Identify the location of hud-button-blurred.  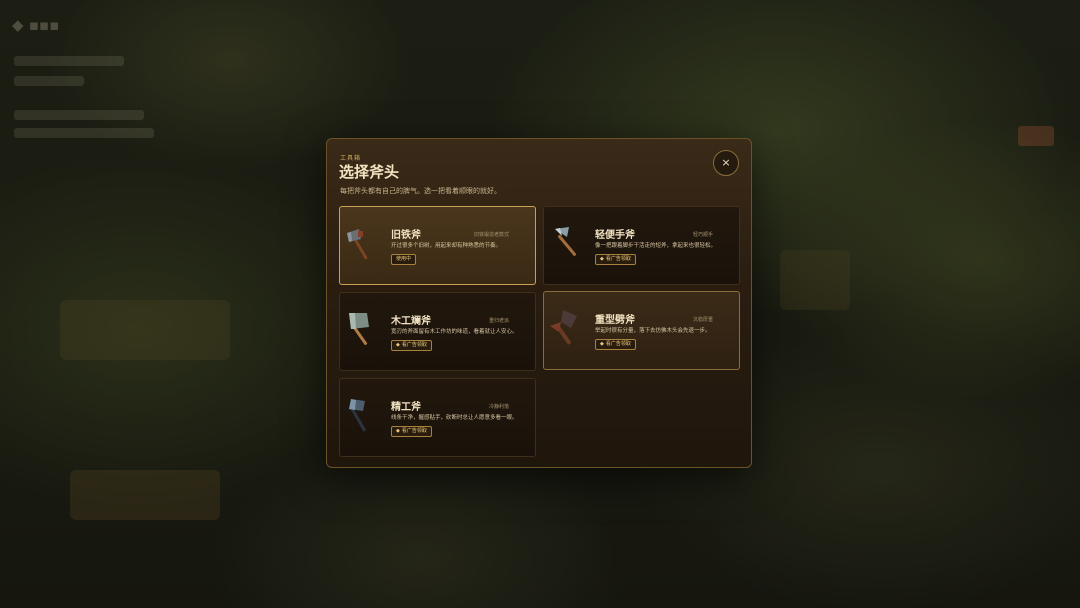
(1036, 136).